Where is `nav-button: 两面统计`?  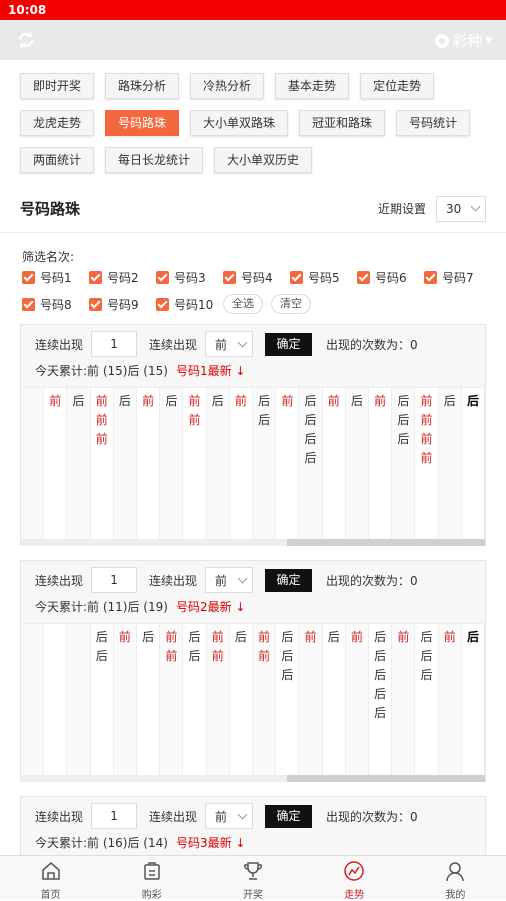
nav-button: 两面统计 is located at coordinates (57, 160).